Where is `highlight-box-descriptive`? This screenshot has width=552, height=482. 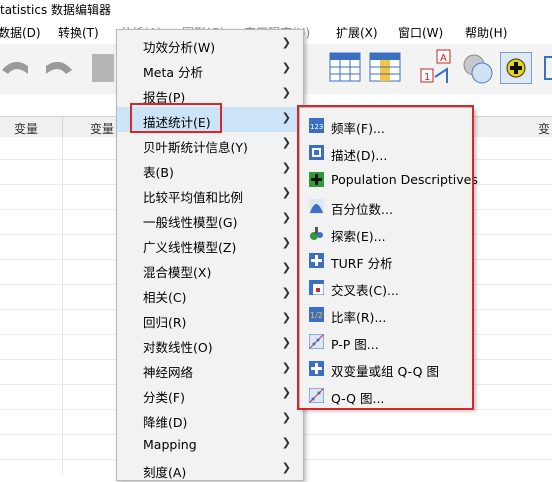
highlight-box-descriptive is located at coordinates (176, 118).